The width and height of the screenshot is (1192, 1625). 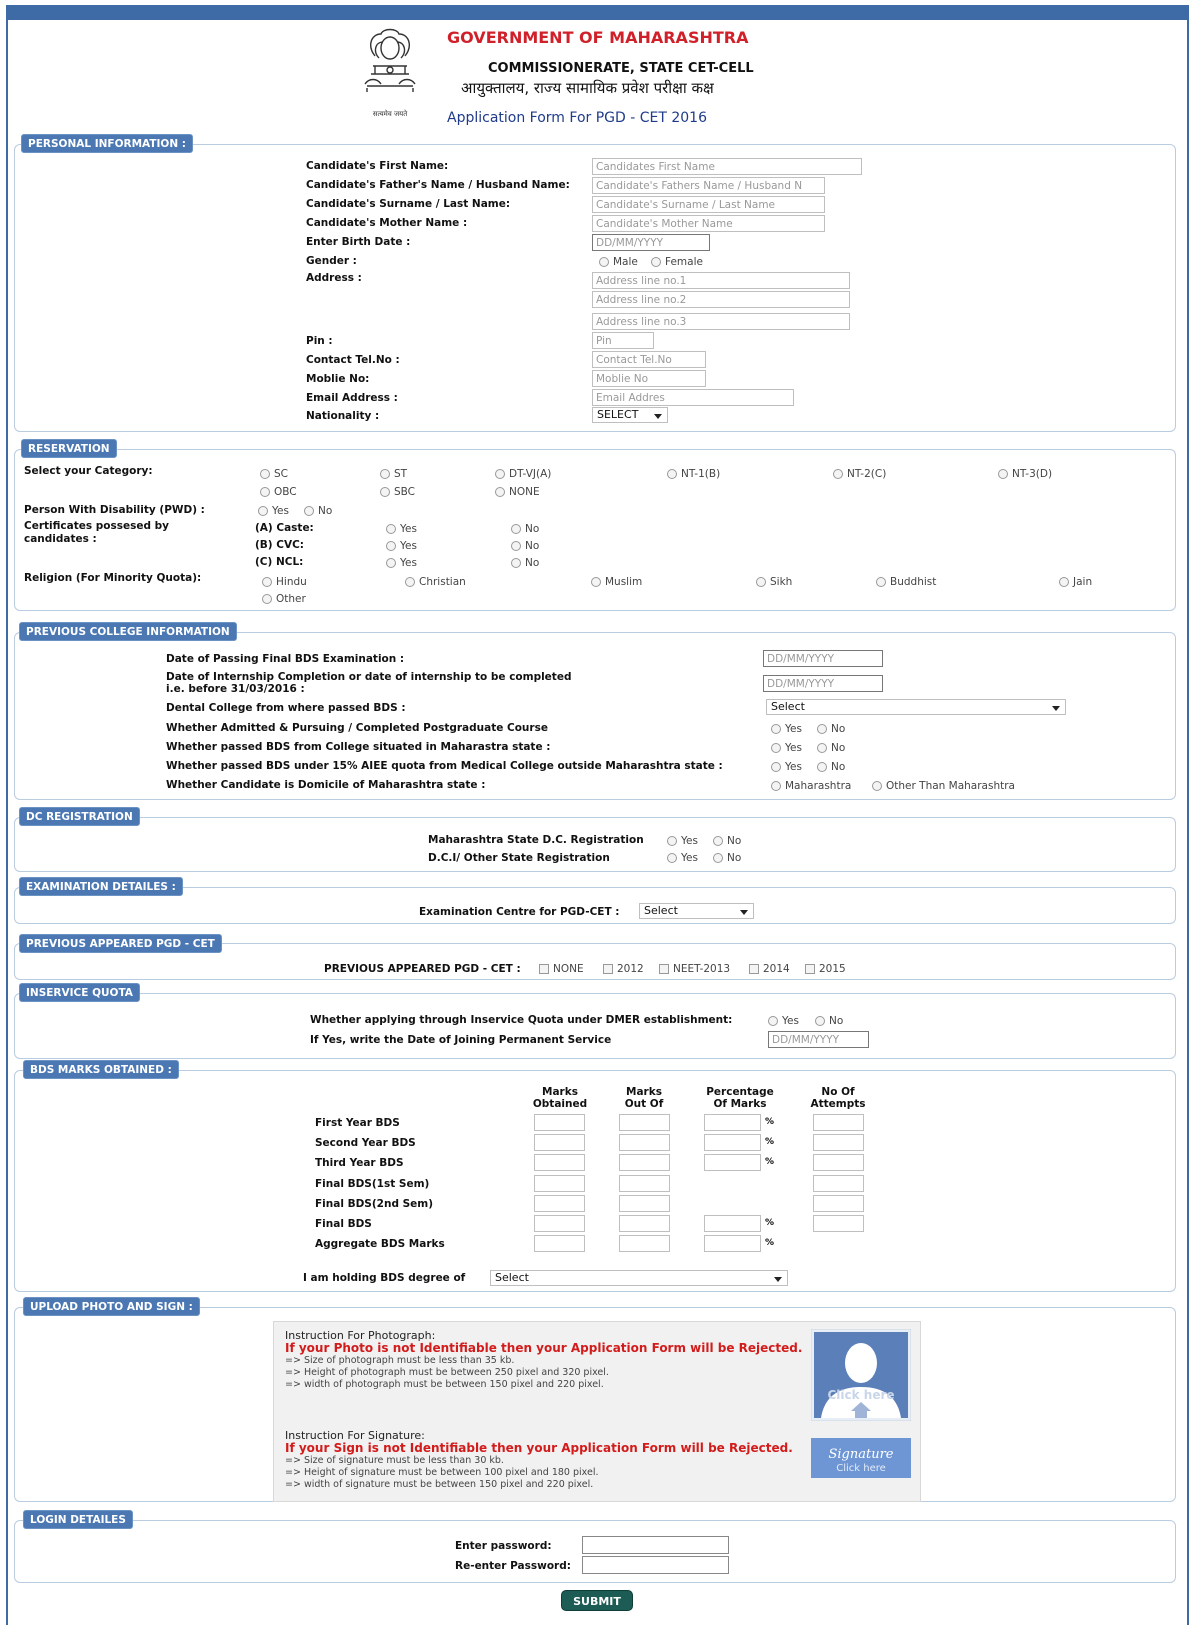 What do you see at coordinates (825, 969) in the screenshot?
I see `previous-2015-checkbox: 2015` at bounding box center [825, 969].